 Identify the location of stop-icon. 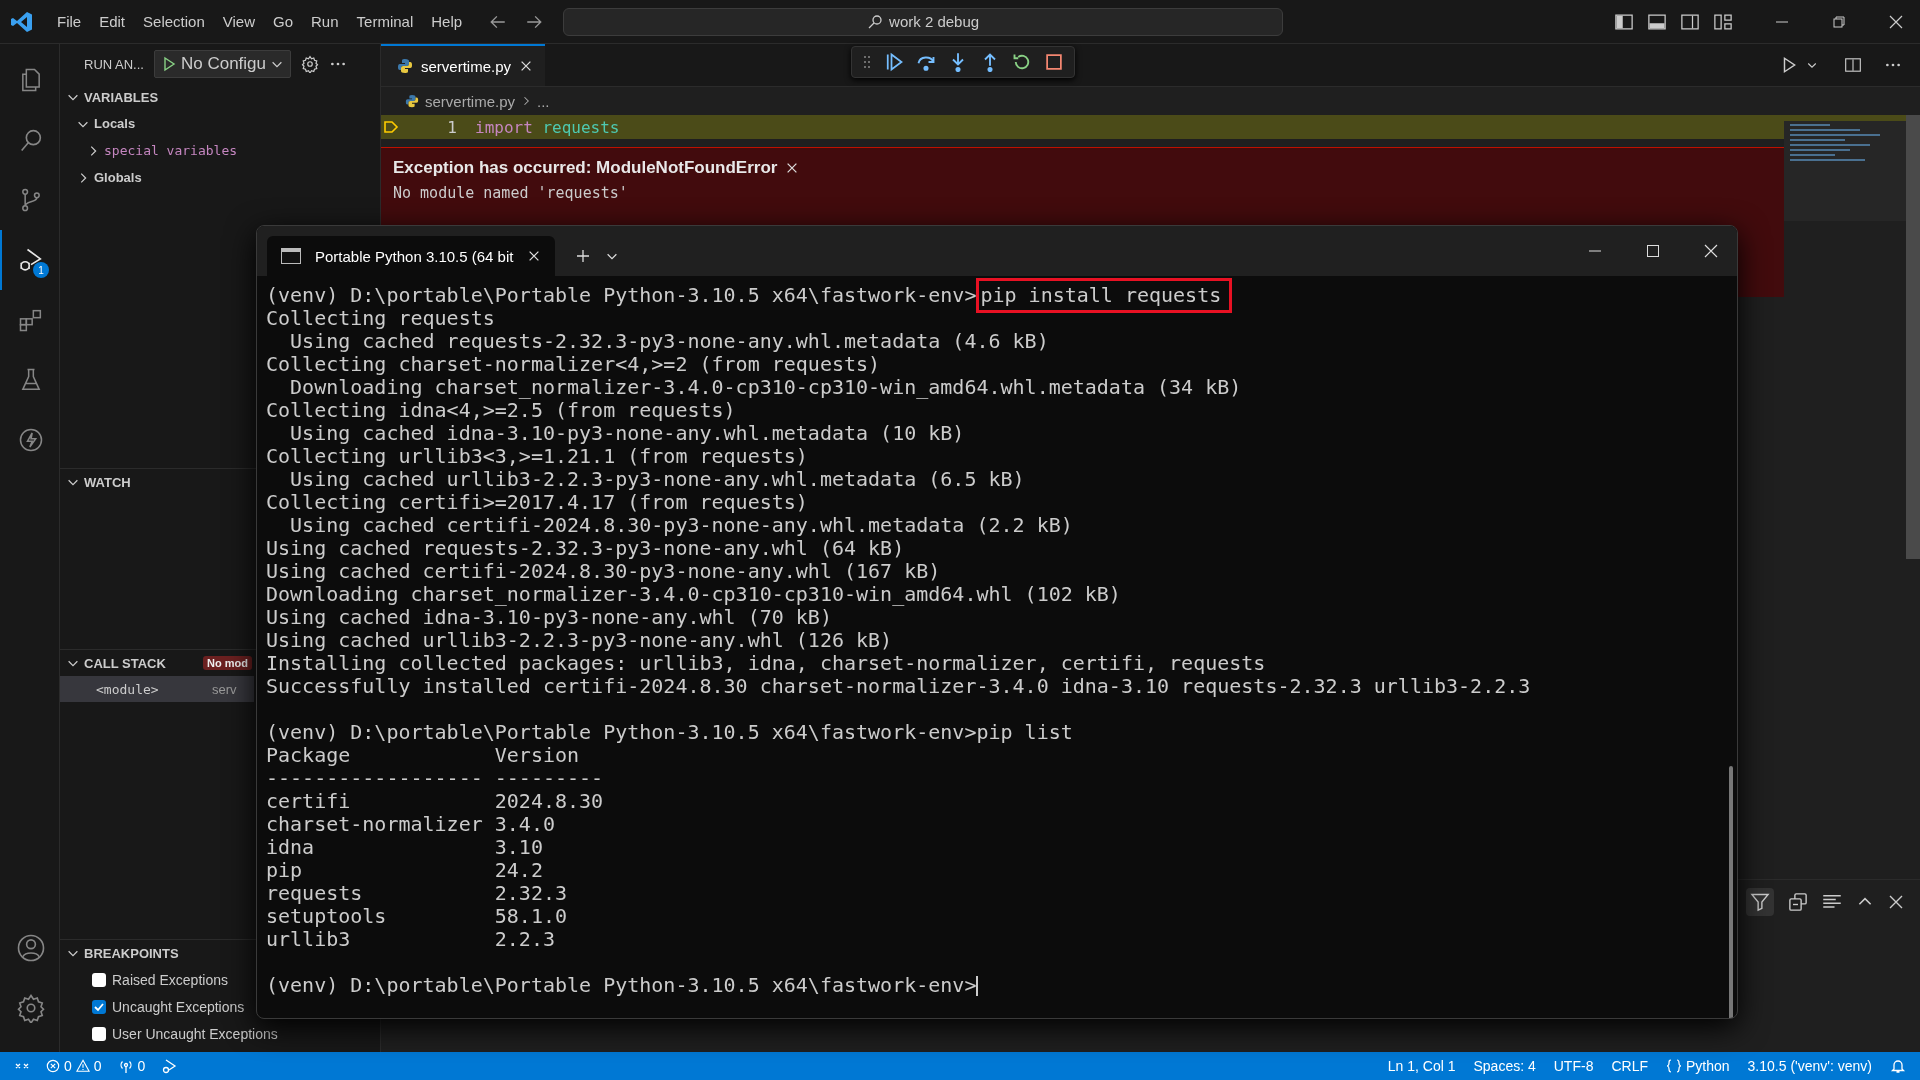
(1054, 62).